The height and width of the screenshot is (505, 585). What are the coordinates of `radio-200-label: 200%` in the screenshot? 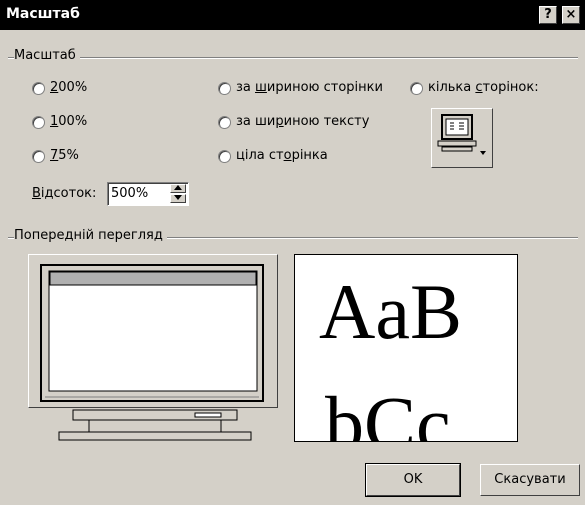 It's located at (69, 87).